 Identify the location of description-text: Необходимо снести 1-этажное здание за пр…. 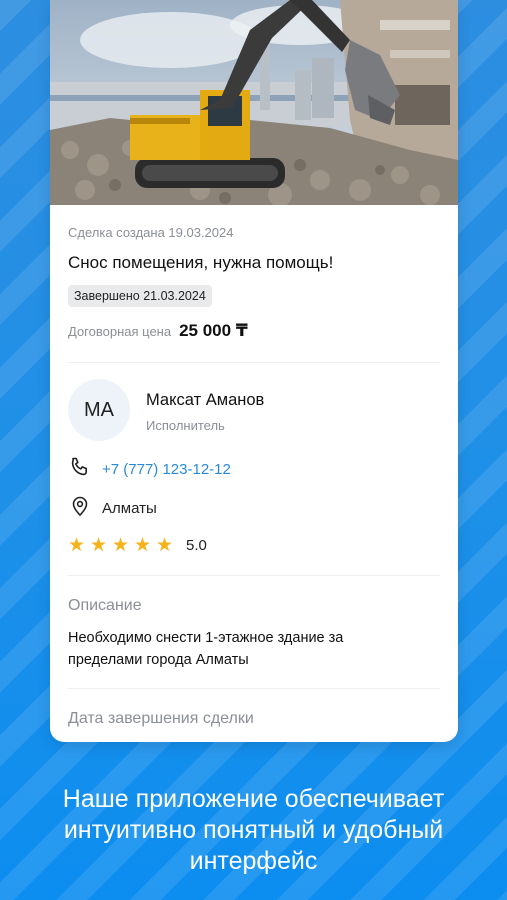
(206, 649).